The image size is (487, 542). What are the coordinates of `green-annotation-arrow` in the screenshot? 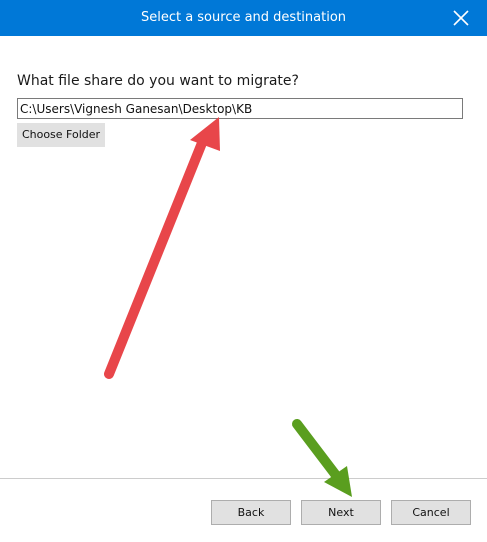 It's located at (322, 458).